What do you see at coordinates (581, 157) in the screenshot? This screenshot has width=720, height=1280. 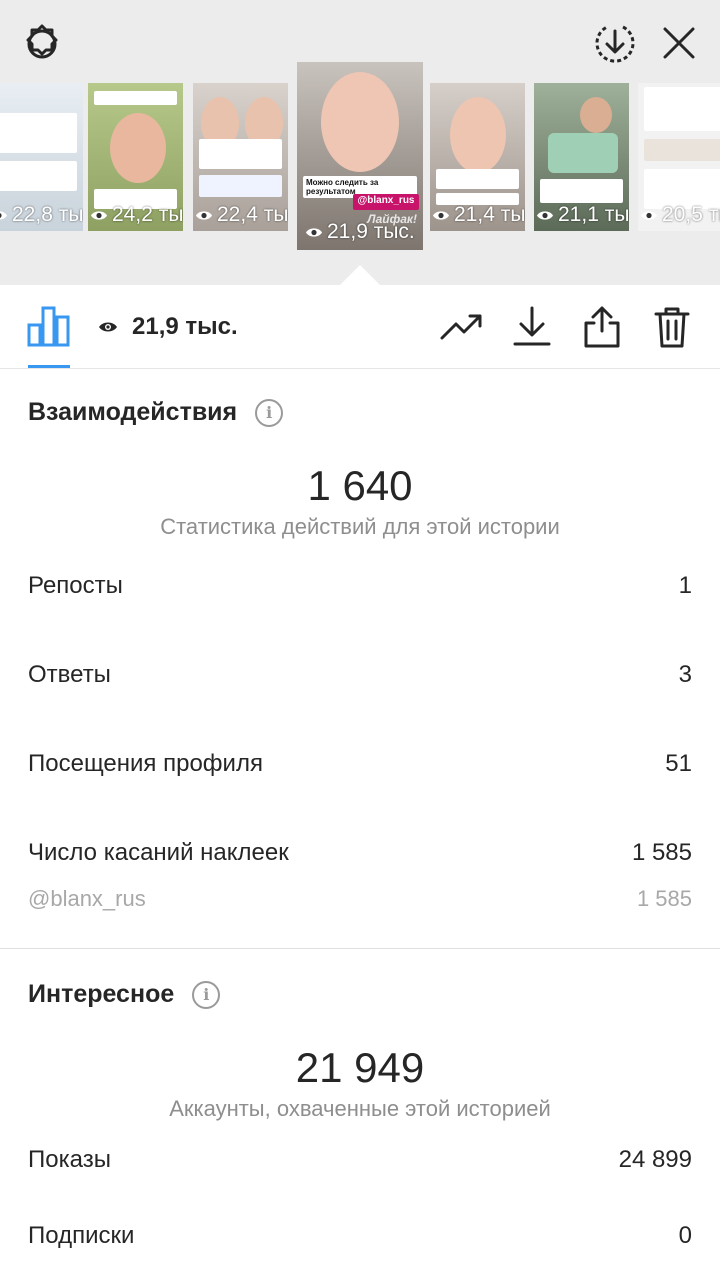 I see `story-thumbnail: 21,1 тыс.` at bounding box center [581, 157].